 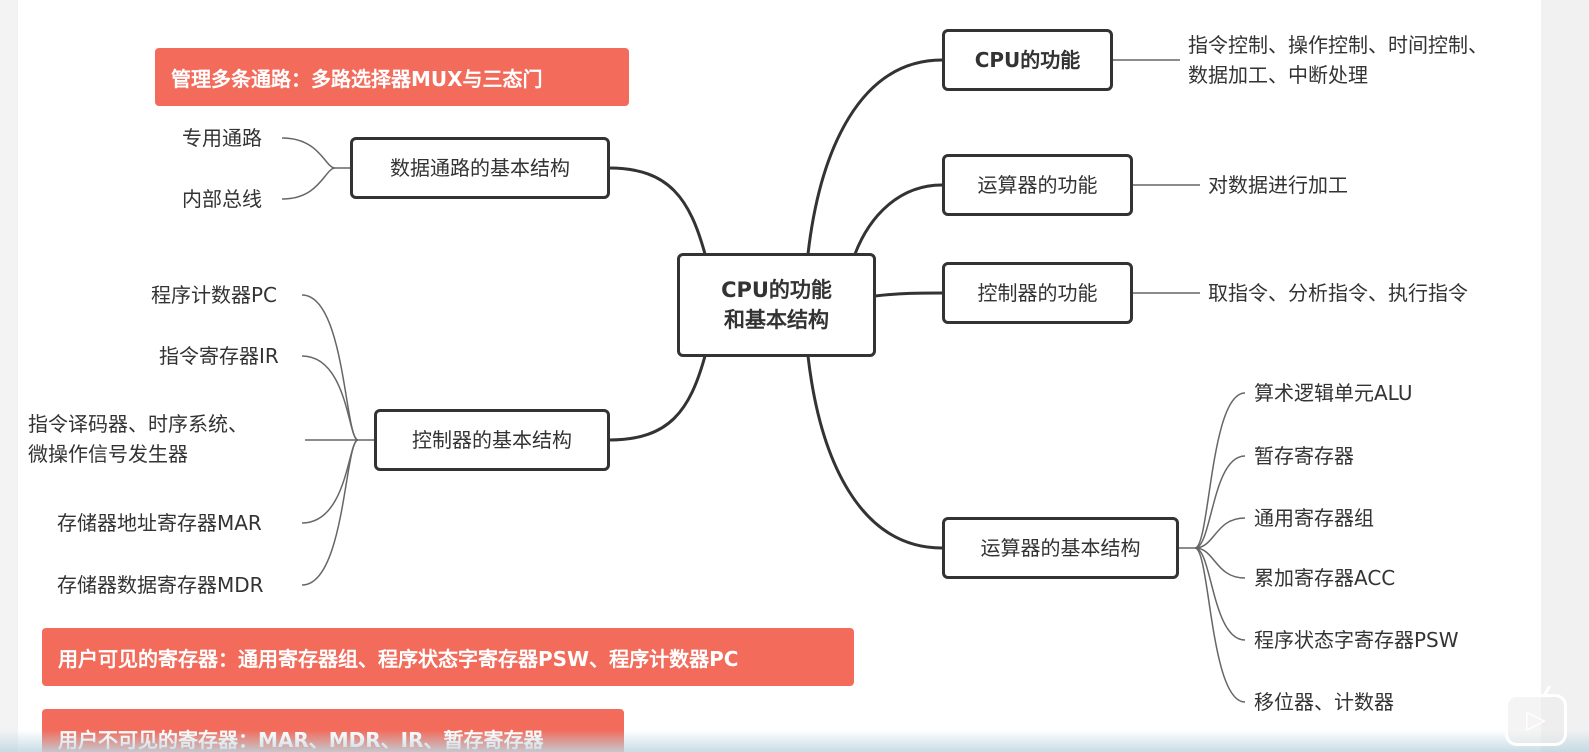 What do you see at coordinates (908, 294) in the screenshot?
I see `link-root-control-function` at bounding box center [908, 294].